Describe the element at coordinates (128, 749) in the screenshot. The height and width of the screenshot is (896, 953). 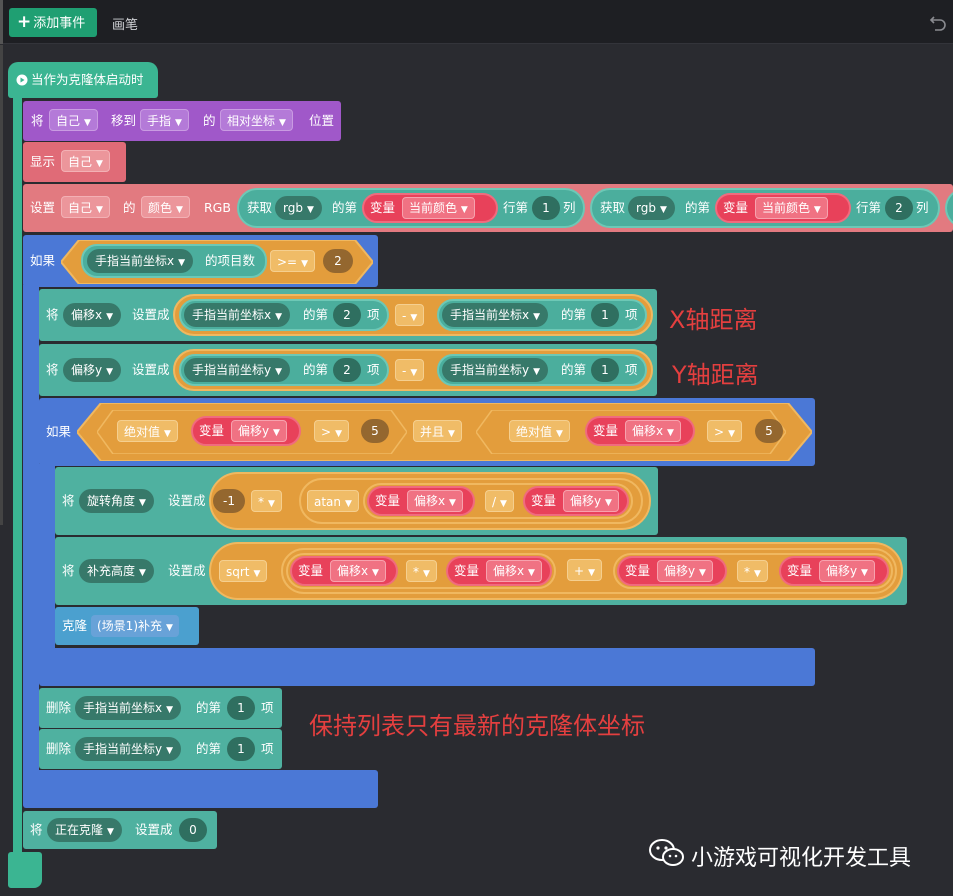
I see `delete-list-dropdown: 手指当前坐标y ▼` at that location.